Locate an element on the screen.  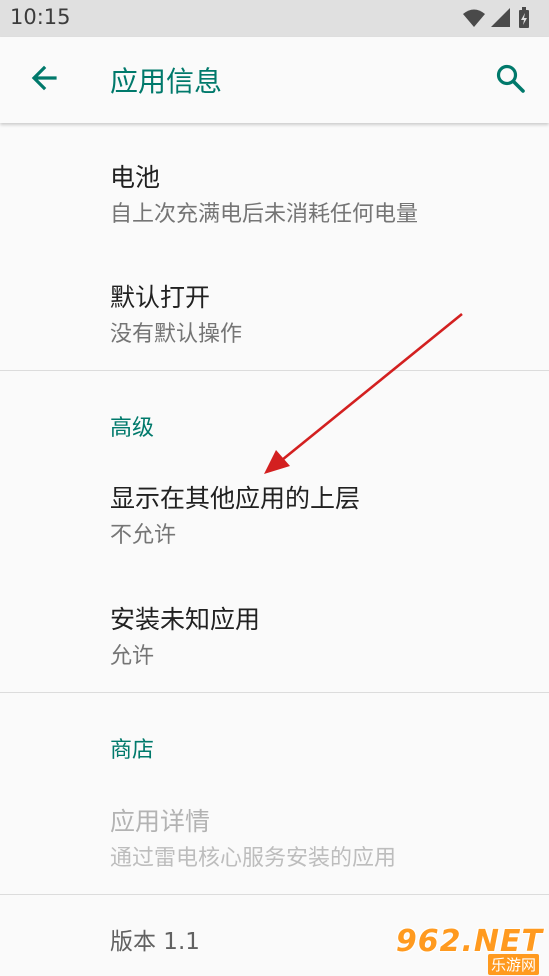
display-over-apps-item: 显示在其他应用的上层 不允许 is located at coordinates (274, 514).